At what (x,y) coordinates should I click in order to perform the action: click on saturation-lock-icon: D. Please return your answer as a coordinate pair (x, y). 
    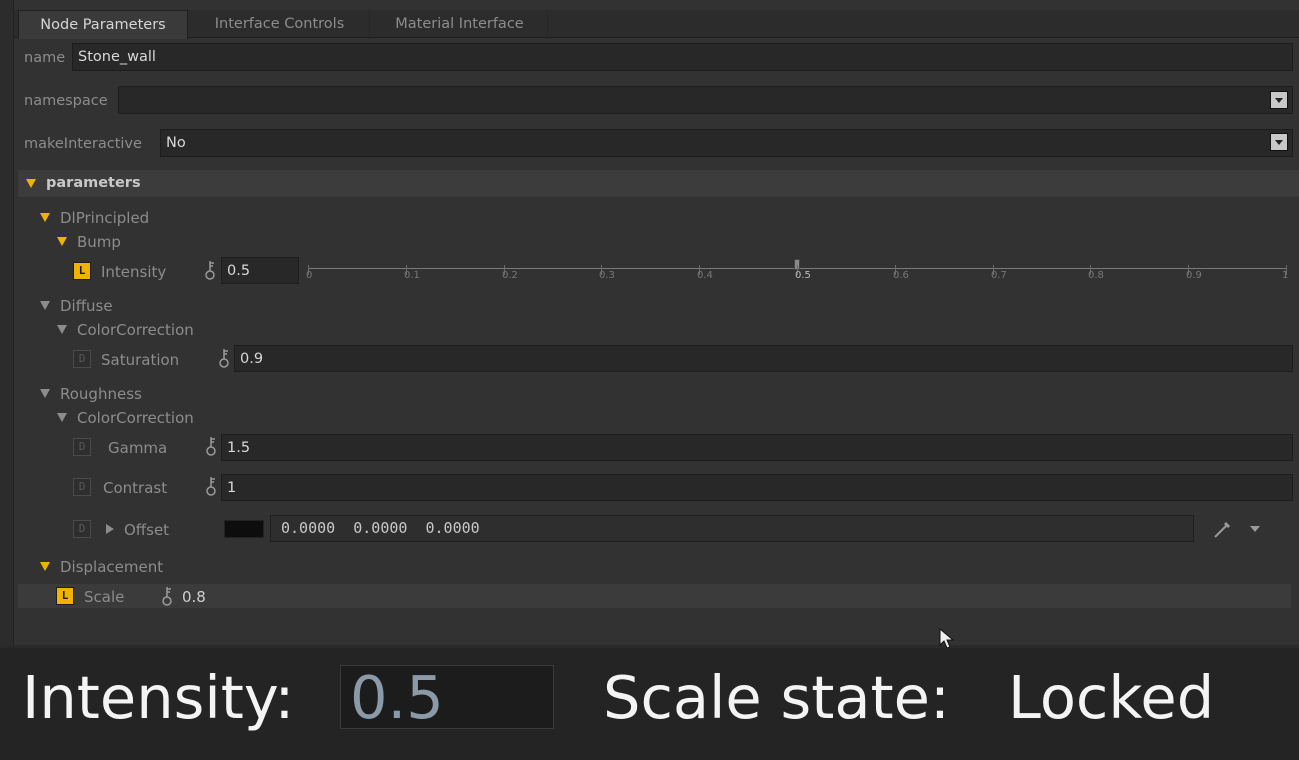
    Looking at the image, I should click on (82, 359).